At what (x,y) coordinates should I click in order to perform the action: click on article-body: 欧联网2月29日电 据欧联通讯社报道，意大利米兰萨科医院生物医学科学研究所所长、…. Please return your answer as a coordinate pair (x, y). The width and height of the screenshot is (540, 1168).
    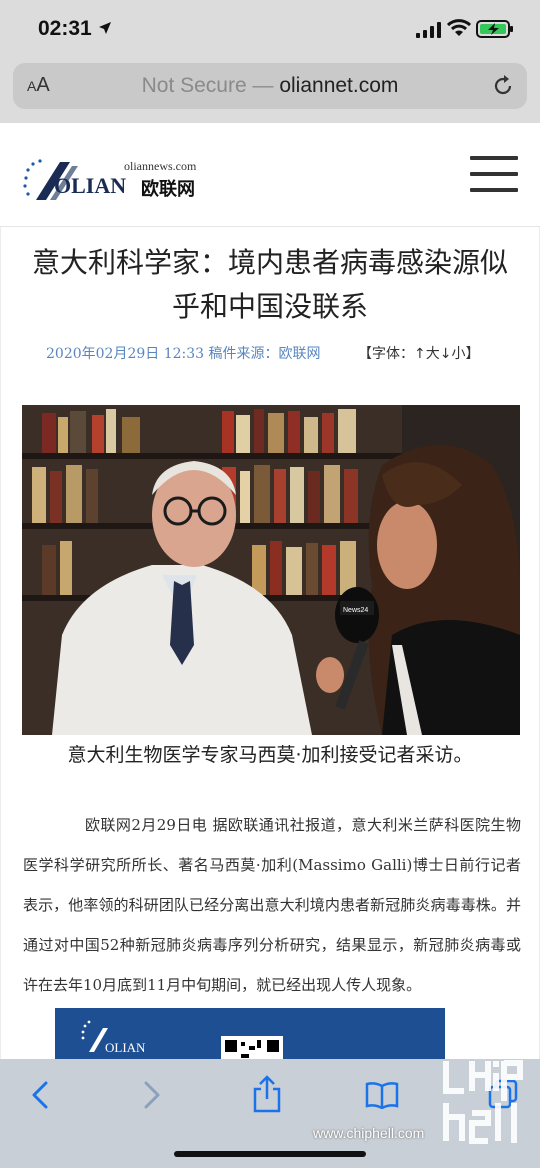
    Looking at the image, I should click on (272, 905).